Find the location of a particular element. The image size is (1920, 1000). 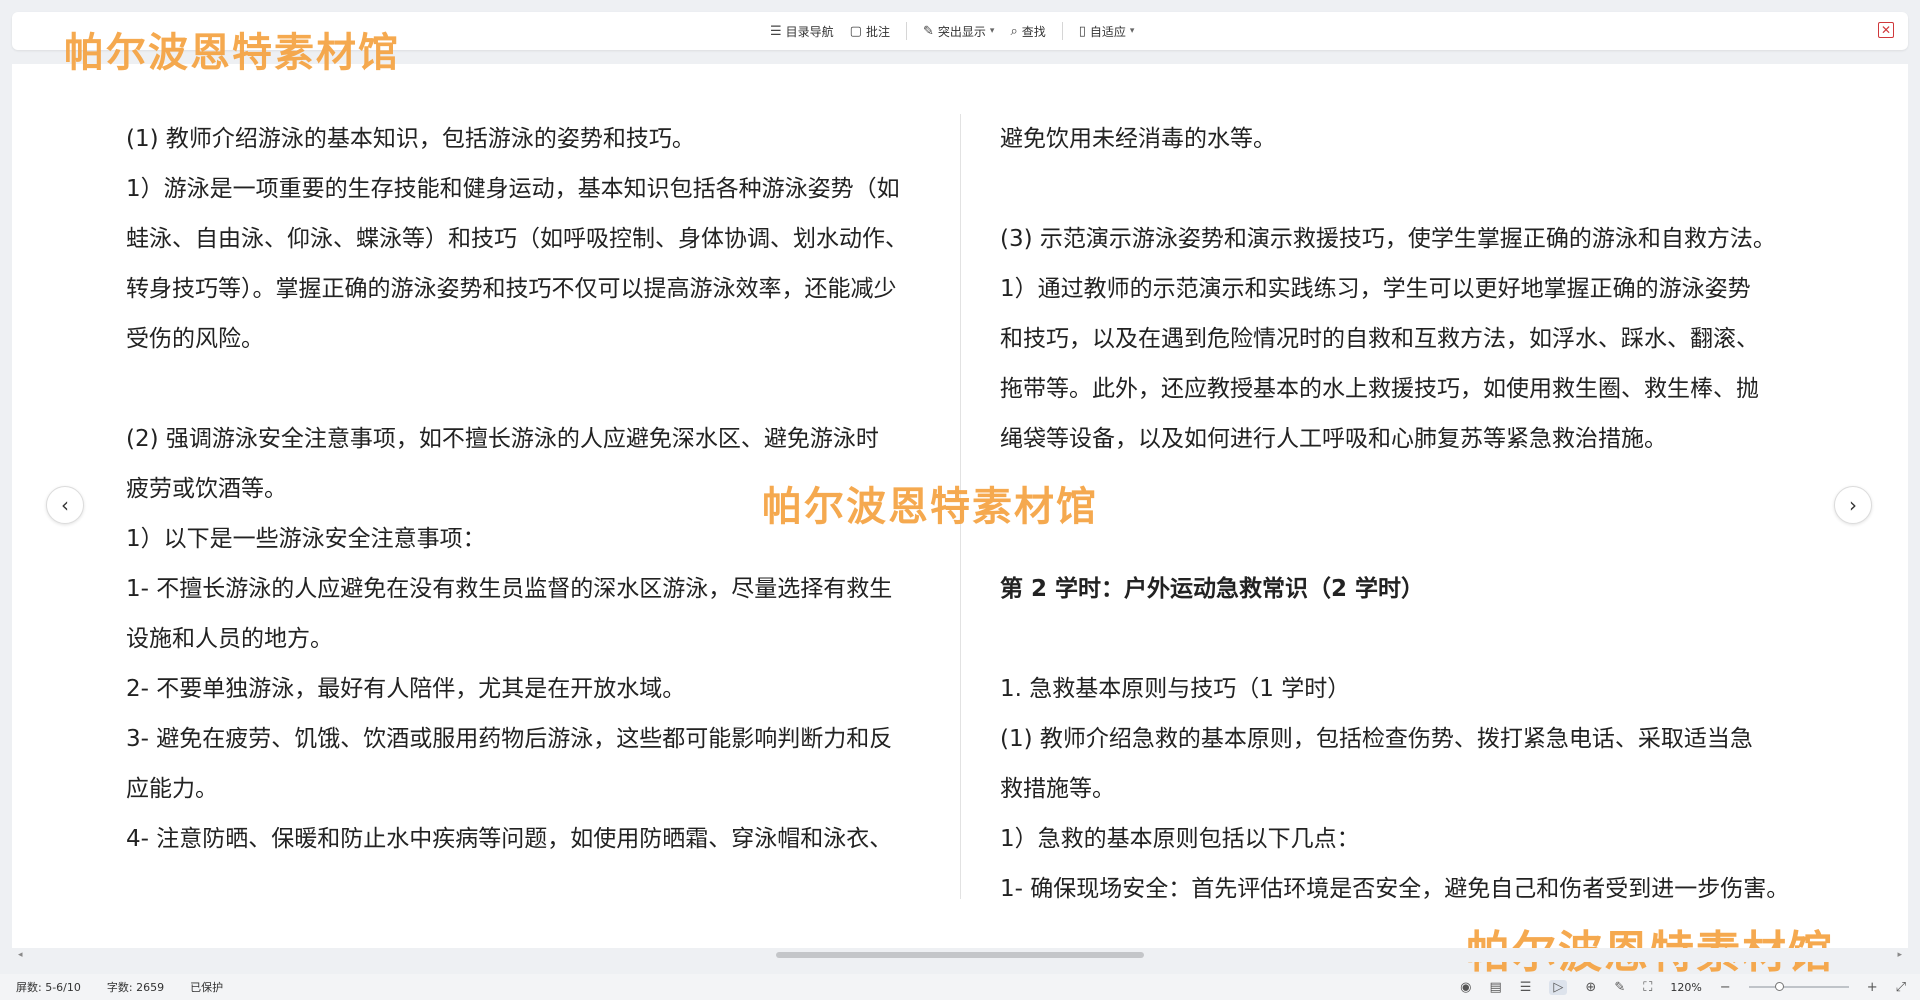

comment-icon: ▢ is located at coordinates (855, 31).